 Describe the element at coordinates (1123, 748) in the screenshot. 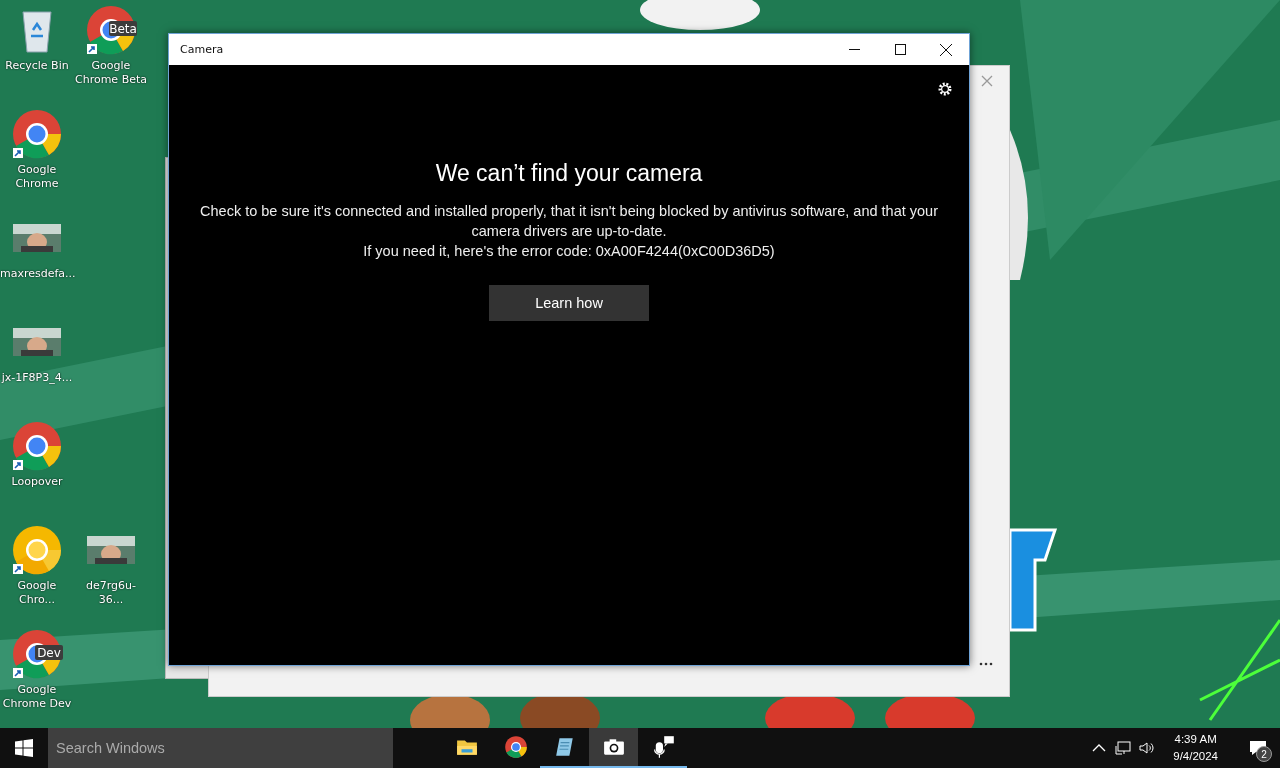

I see `network-icon` at that location.